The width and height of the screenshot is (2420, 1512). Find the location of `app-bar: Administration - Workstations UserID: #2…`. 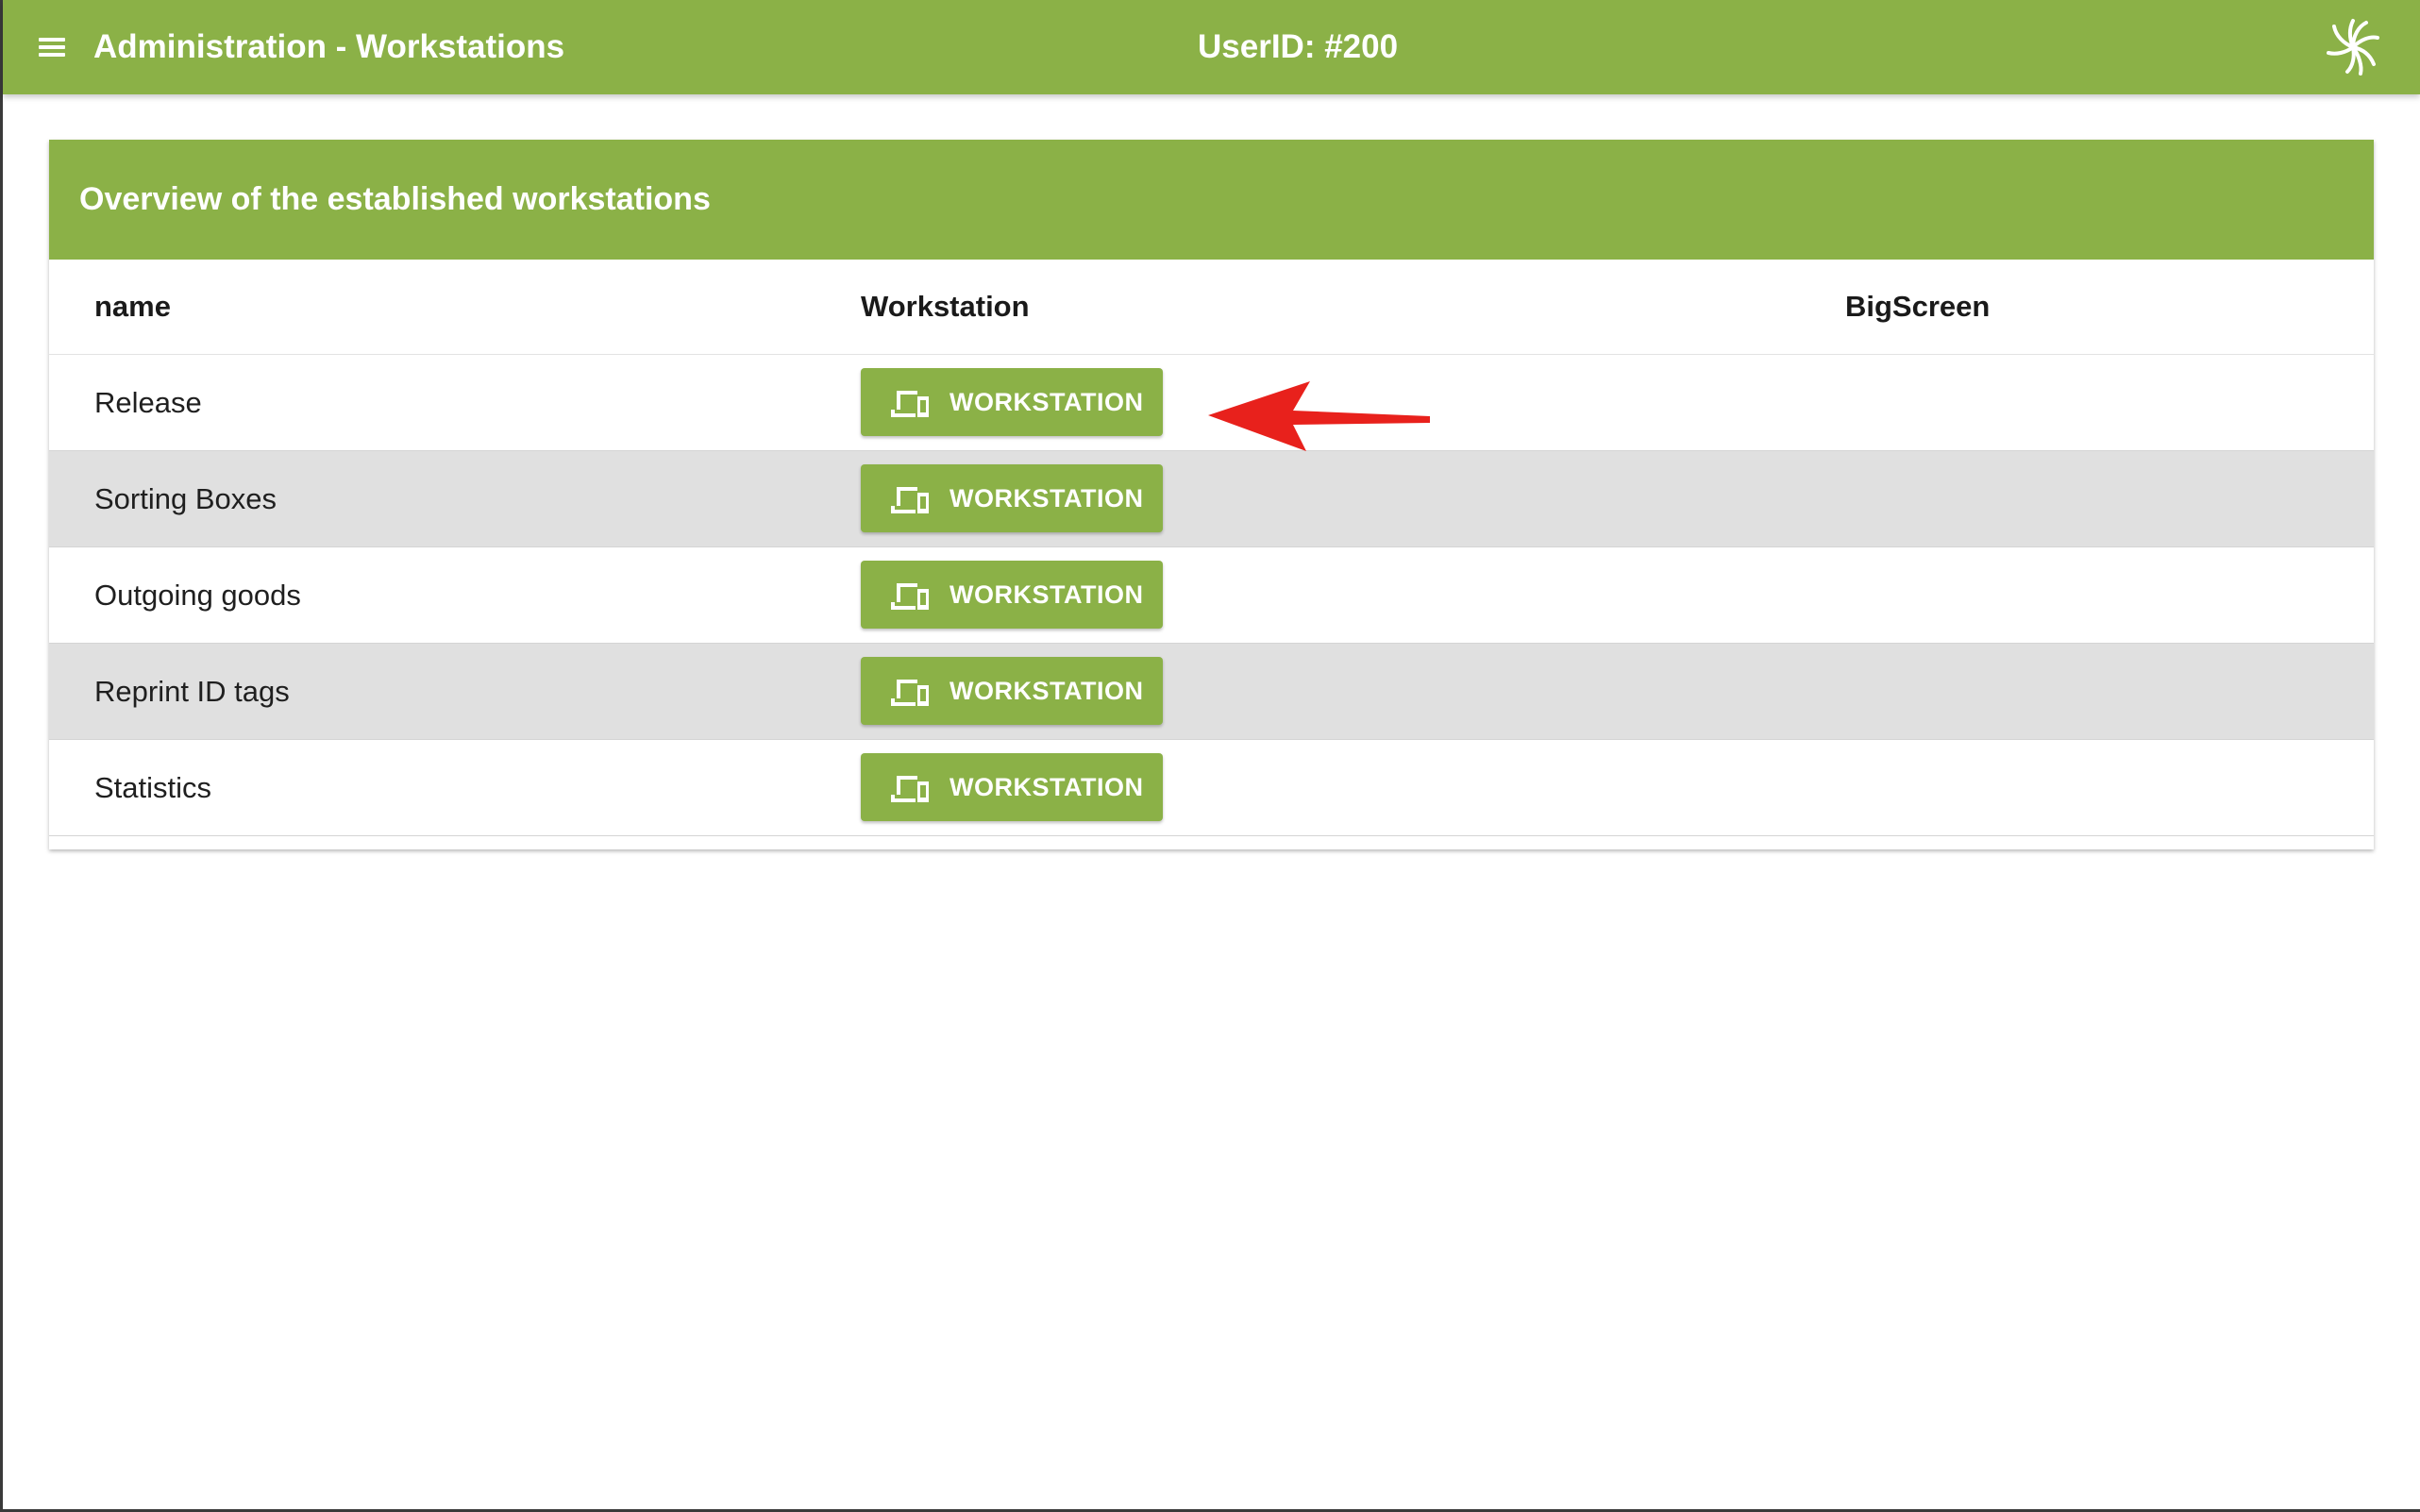

app-bar: Administration - Workstations UserID: #2… is located at coordinates (1211, 47).